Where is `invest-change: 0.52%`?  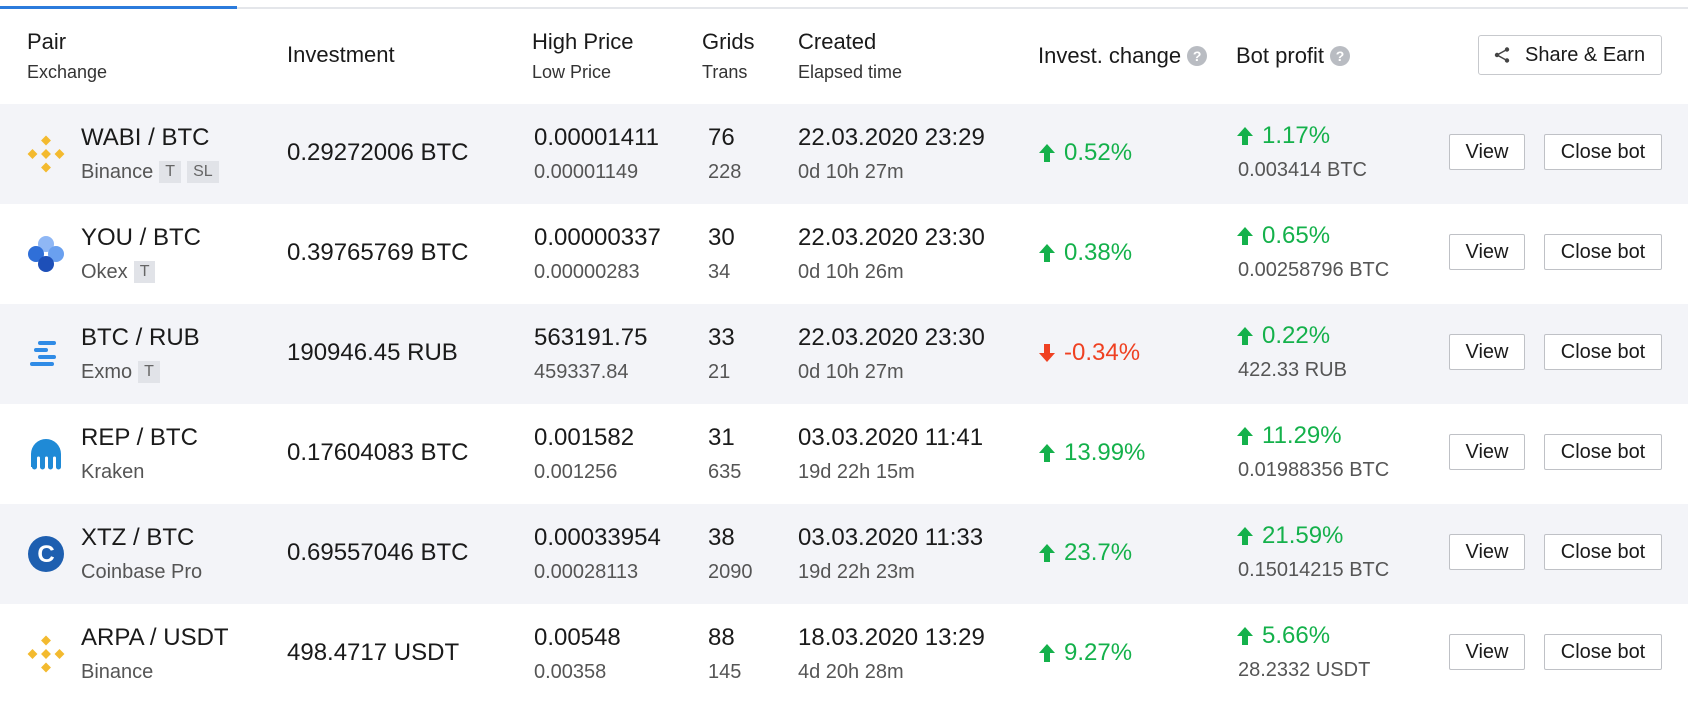 invest-change: 0.52% is located at coordinates (1085, 153).